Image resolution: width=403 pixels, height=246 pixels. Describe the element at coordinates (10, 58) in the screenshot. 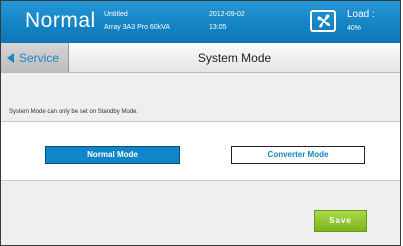

I see `back-arrow-icon` at that location.